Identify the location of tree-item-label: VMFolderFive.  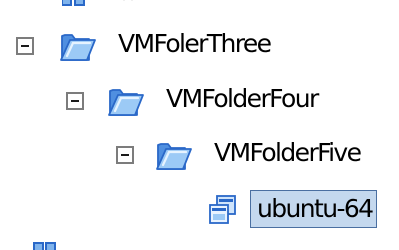
(288, 152).